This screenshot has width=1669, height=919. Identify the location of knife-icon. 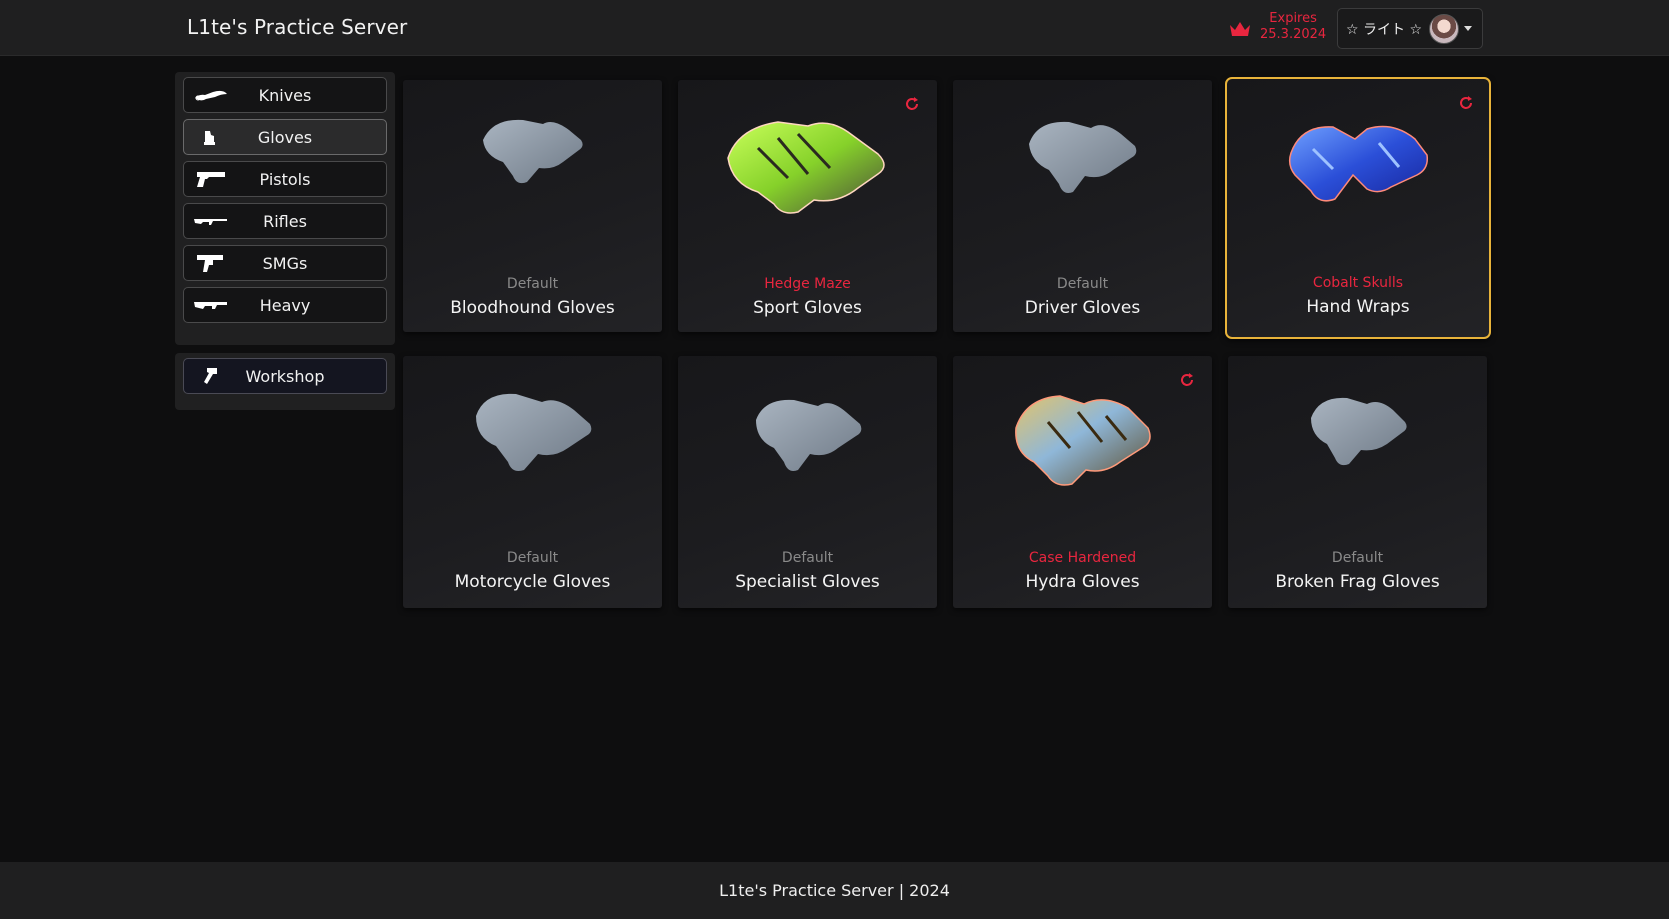
(211, 95).